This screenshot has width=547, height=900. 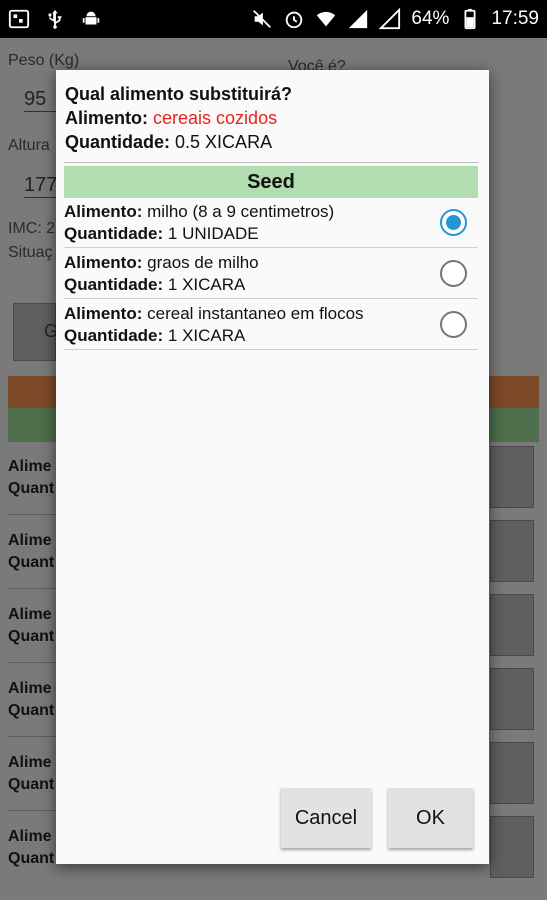 I want to click on signal-2g-icon, so click(x=390, y=19).